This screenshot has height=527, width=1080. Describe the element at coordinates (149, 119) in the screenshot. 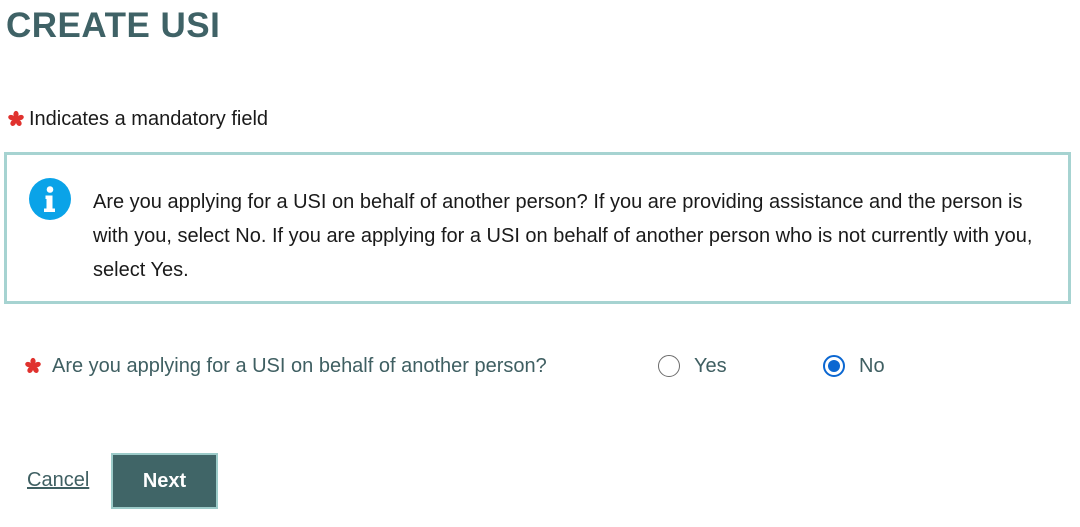

I see `mandatory-note-text: Indicates a mandatory field` at that location.